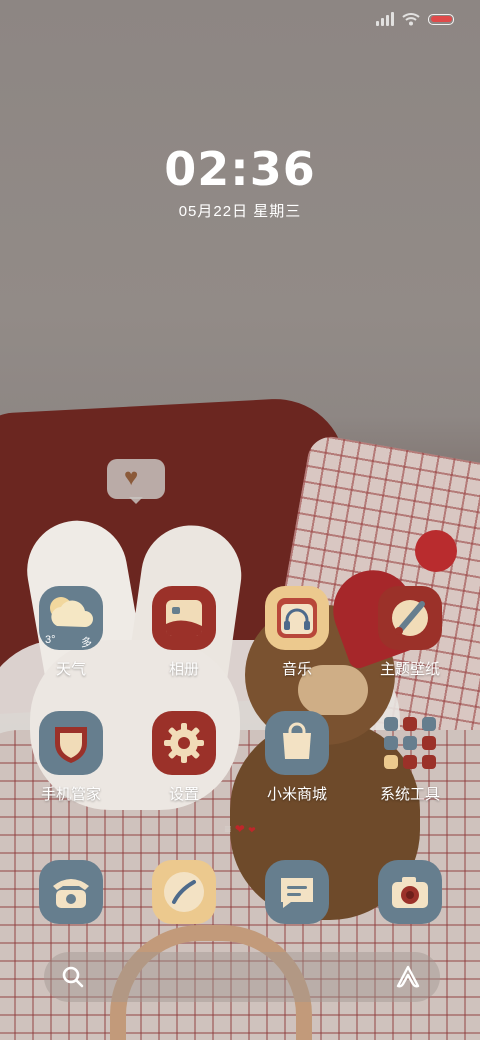 The height and width of the screenshot is (1040, 480). What do you see at coordinates (297, 618) in the screenshot?
I see `music-icon` at bounding box center [297, 618].